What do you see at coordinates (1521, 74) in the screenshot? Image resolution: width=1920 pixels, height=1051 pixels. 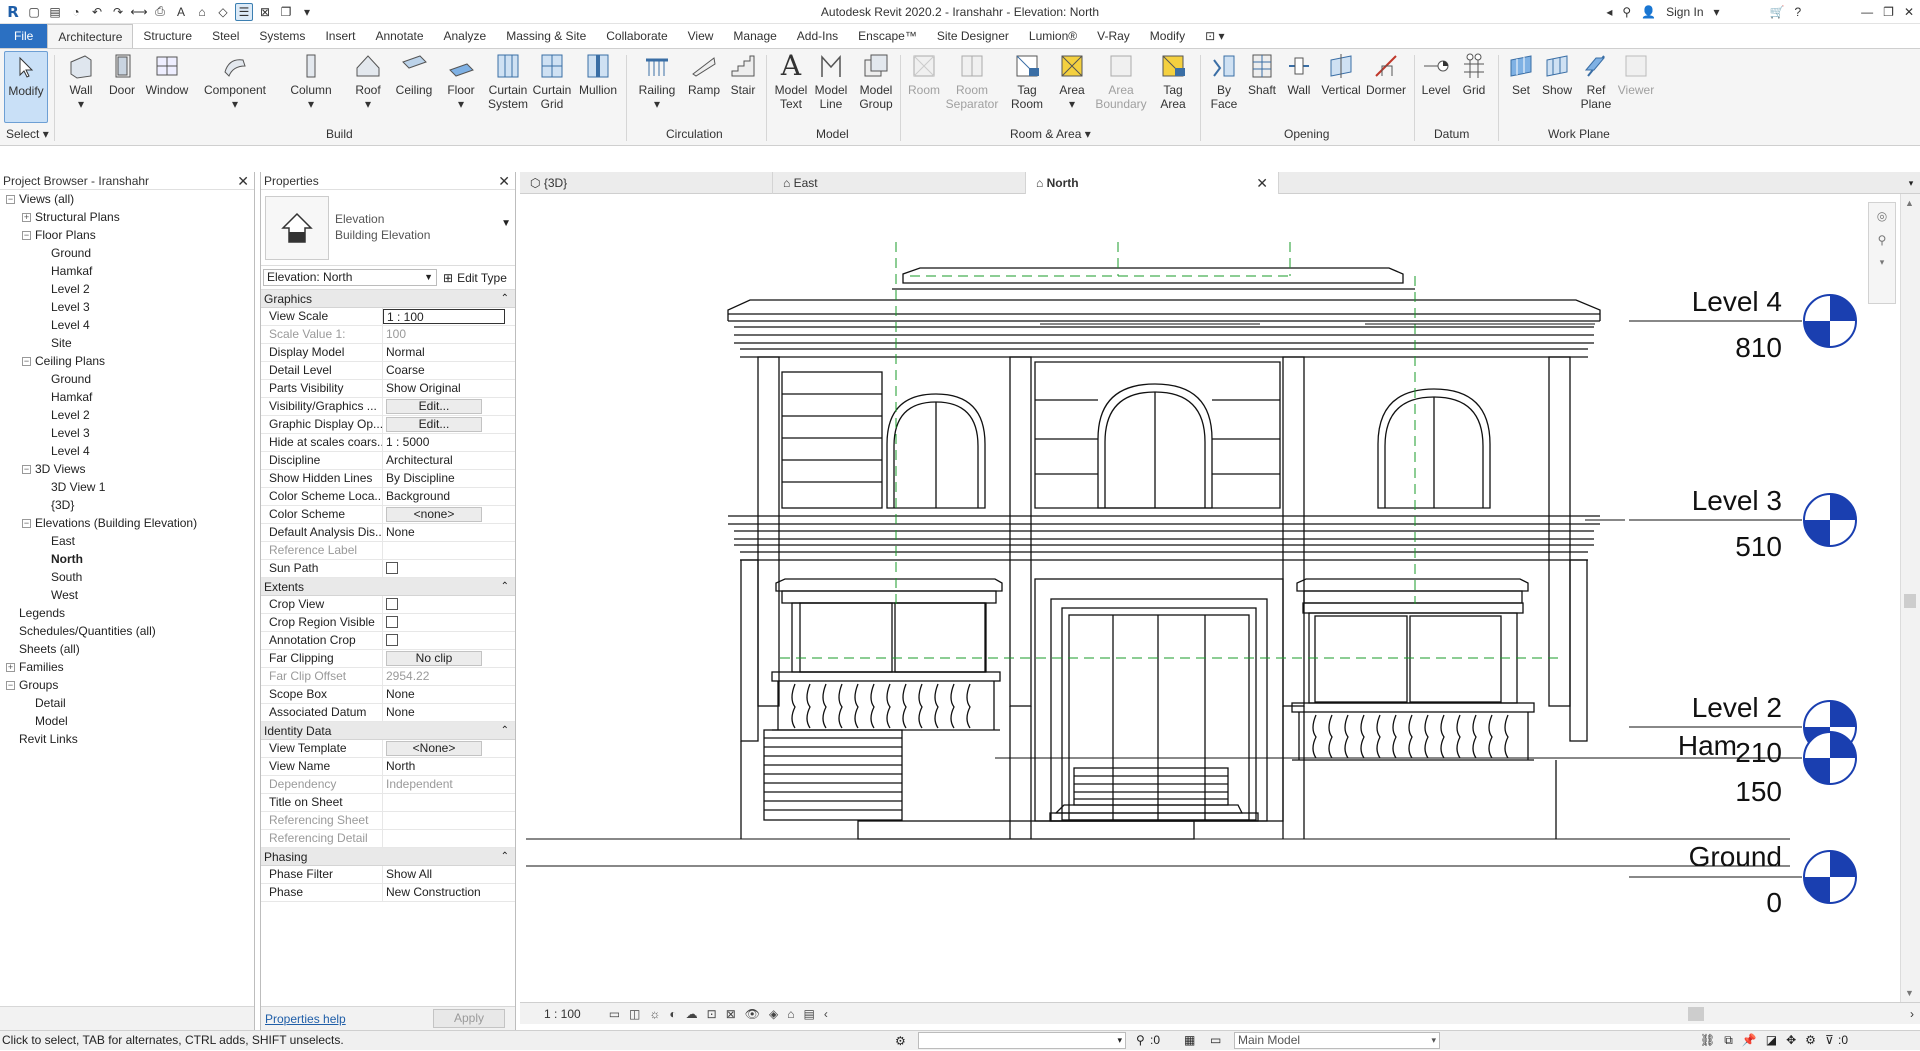 I see `set-workplane-button: Set` at bounding box center [1521, 74].